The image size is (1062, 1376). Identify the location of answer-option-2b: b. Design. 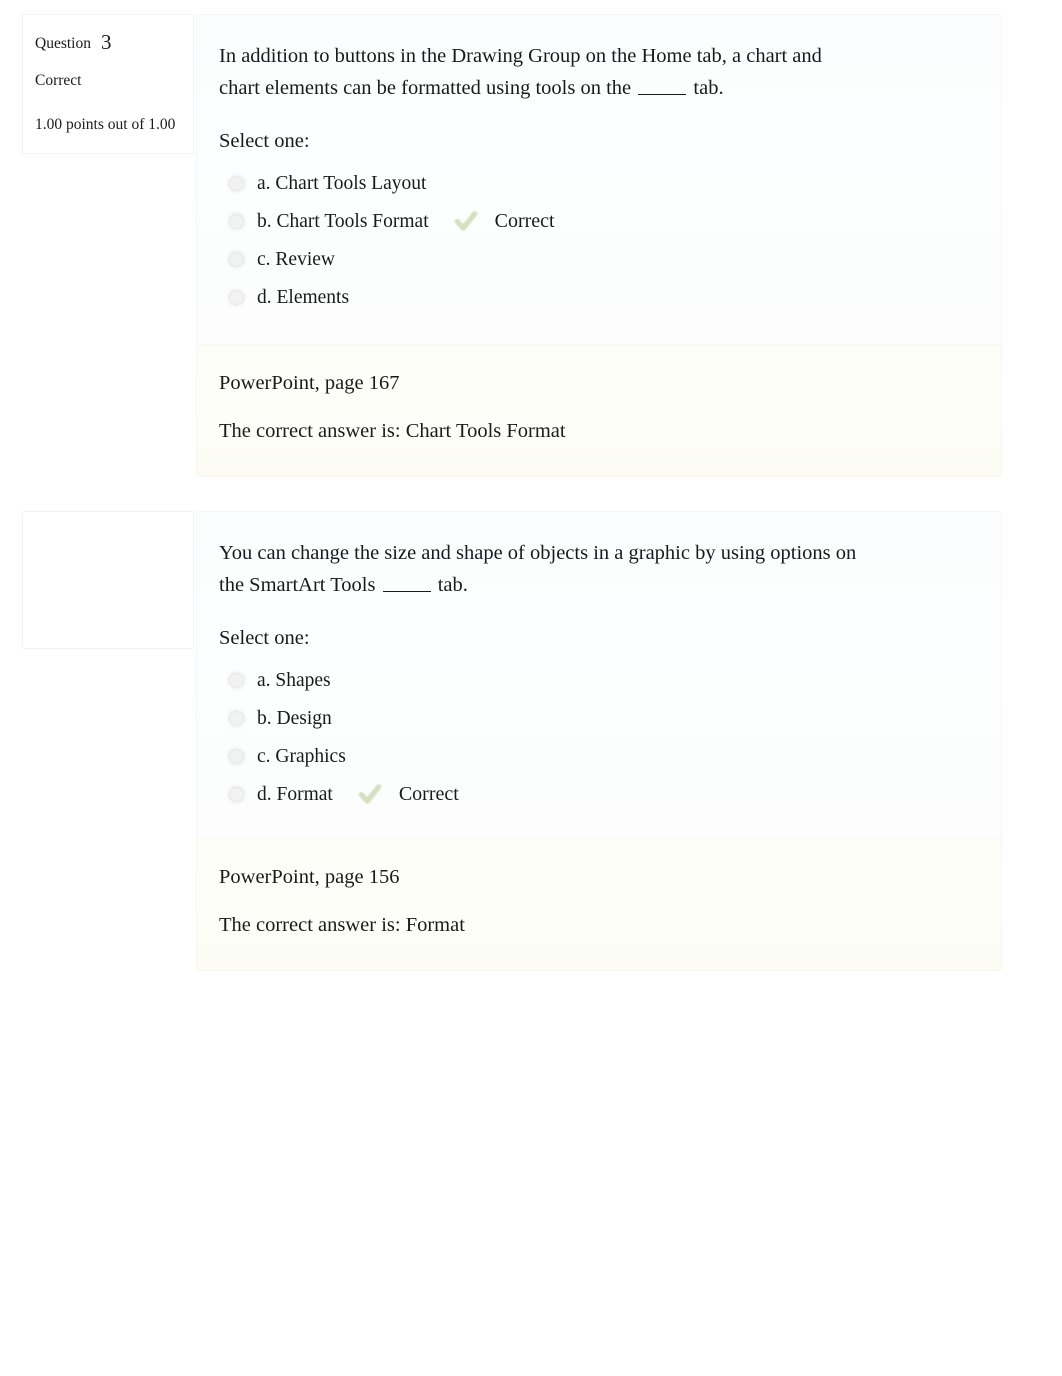
(595, 718).